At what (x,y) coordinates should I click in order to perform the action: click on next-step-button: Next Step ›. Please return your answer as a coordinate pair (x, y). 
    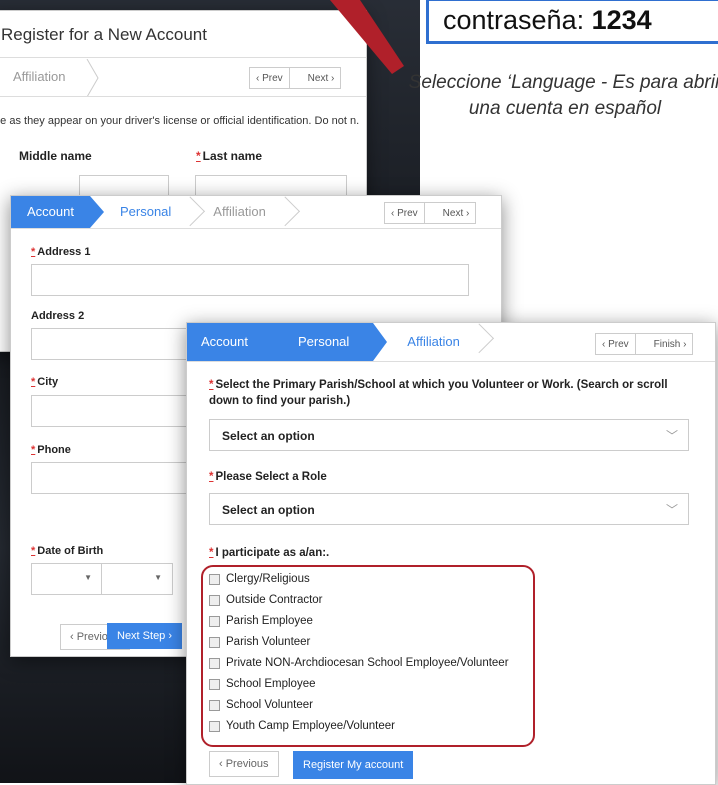
    Looking at the image, I should click on (145, 636).